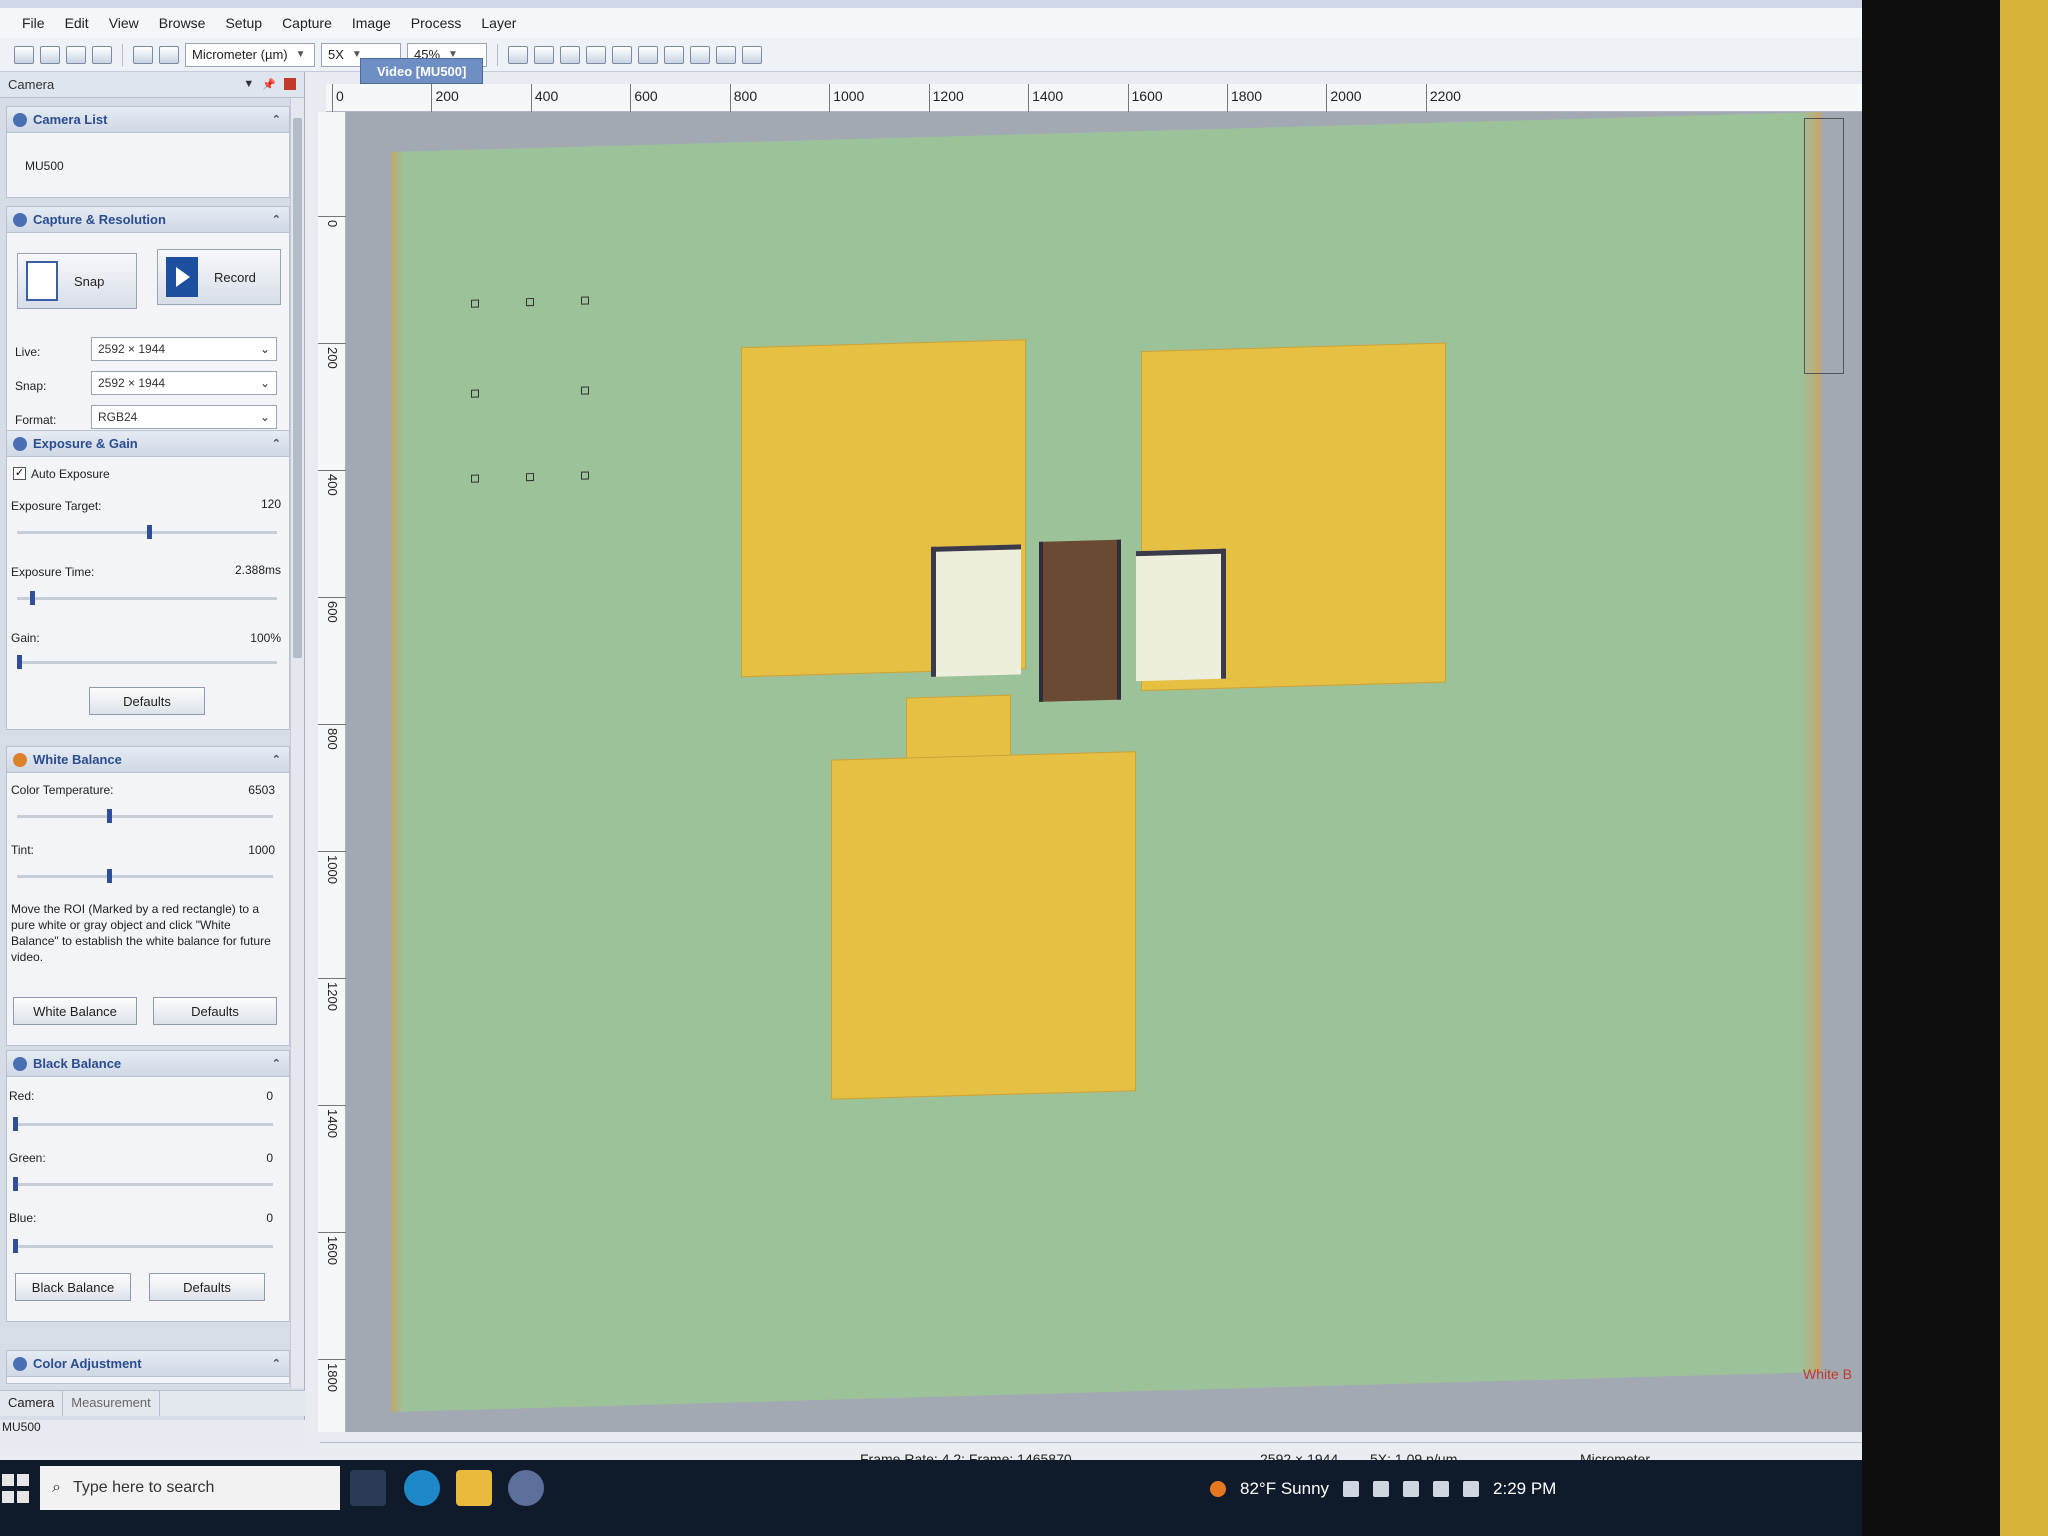 The image size is (2048, 1536). I want to click on exposure-target-thumb, so click(149, 532).